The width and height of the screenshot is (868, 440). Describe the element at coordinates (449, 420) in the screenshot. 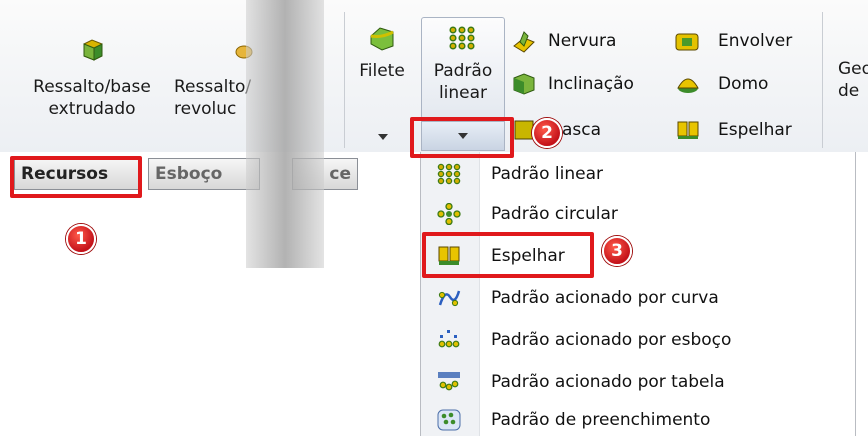

I see `fill-pattern-icon` at that location.